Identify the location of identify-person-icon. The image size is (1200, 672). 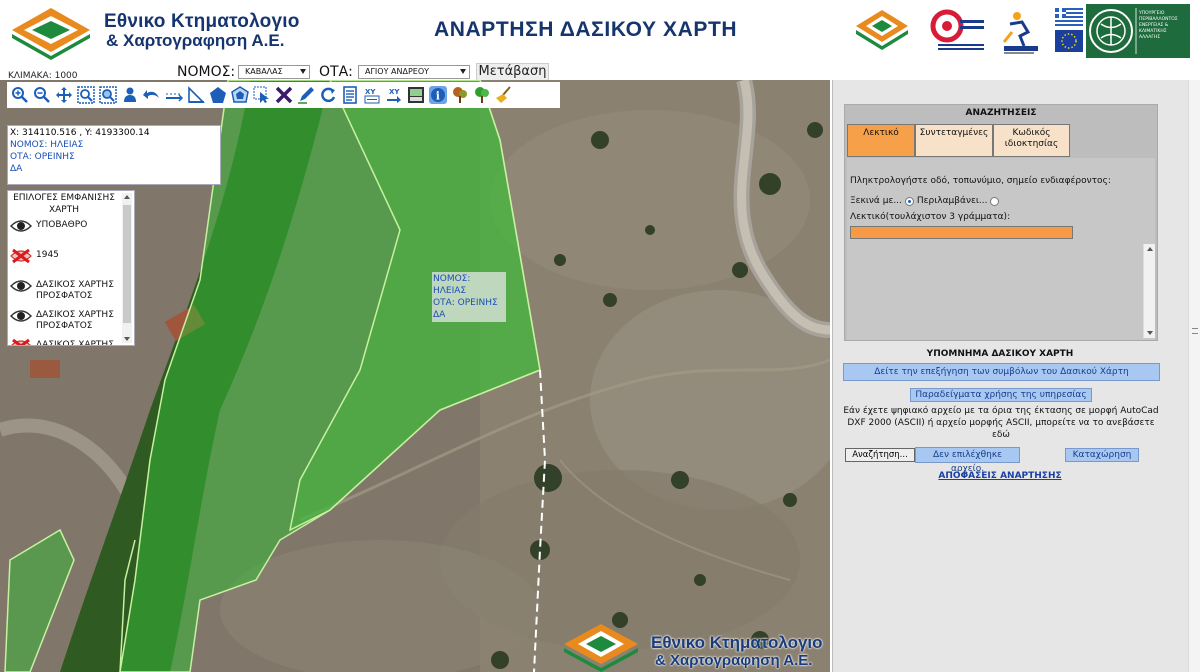
(130, 95).